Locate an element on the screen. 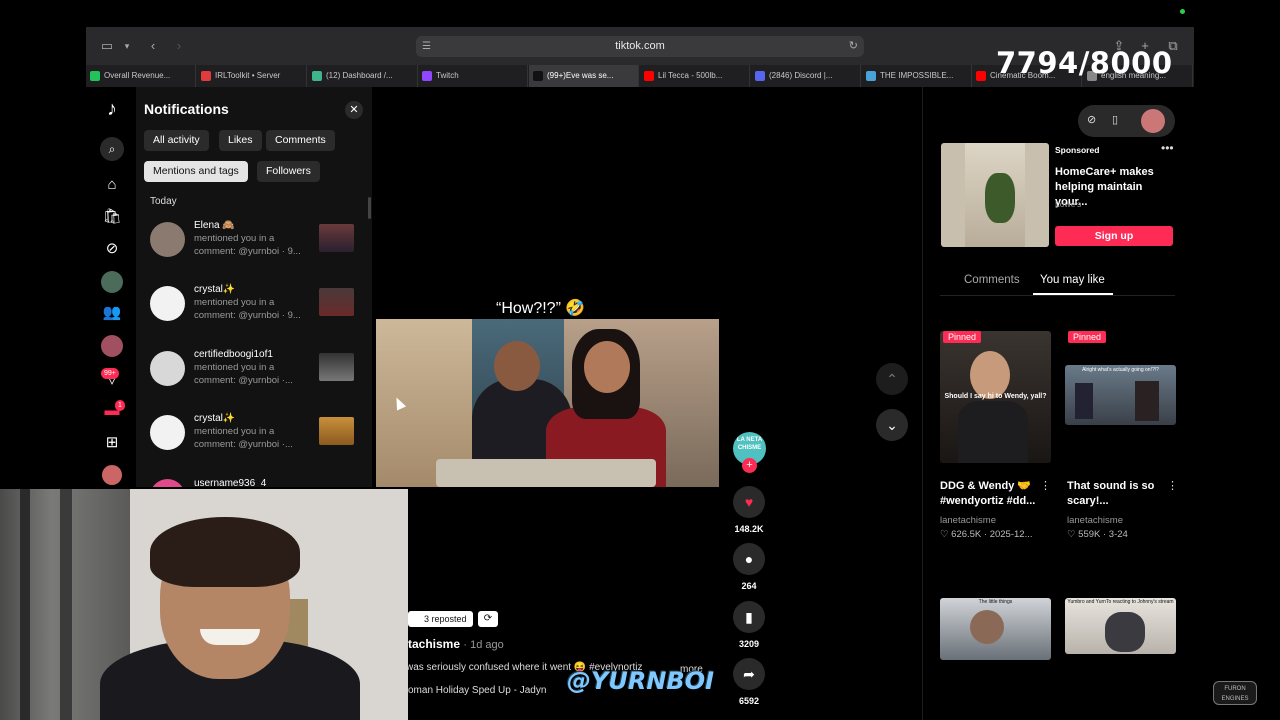 The height and width of the screenshot is (720, 1280). save-action: ▮ 3209 is located at coordinates (749, 625).